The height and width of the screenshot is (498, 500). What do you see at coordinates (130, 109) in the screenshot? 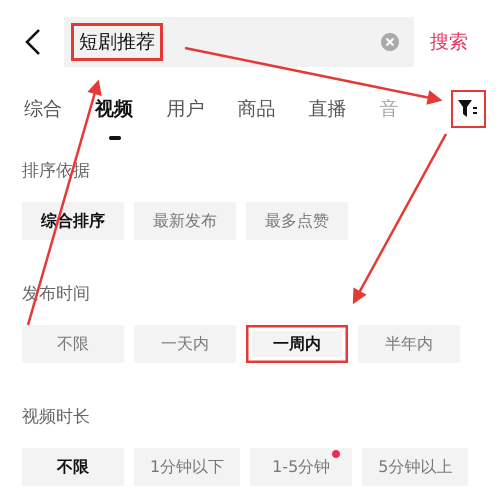
I see `tab: 视频` at bounding box center [130, 109].